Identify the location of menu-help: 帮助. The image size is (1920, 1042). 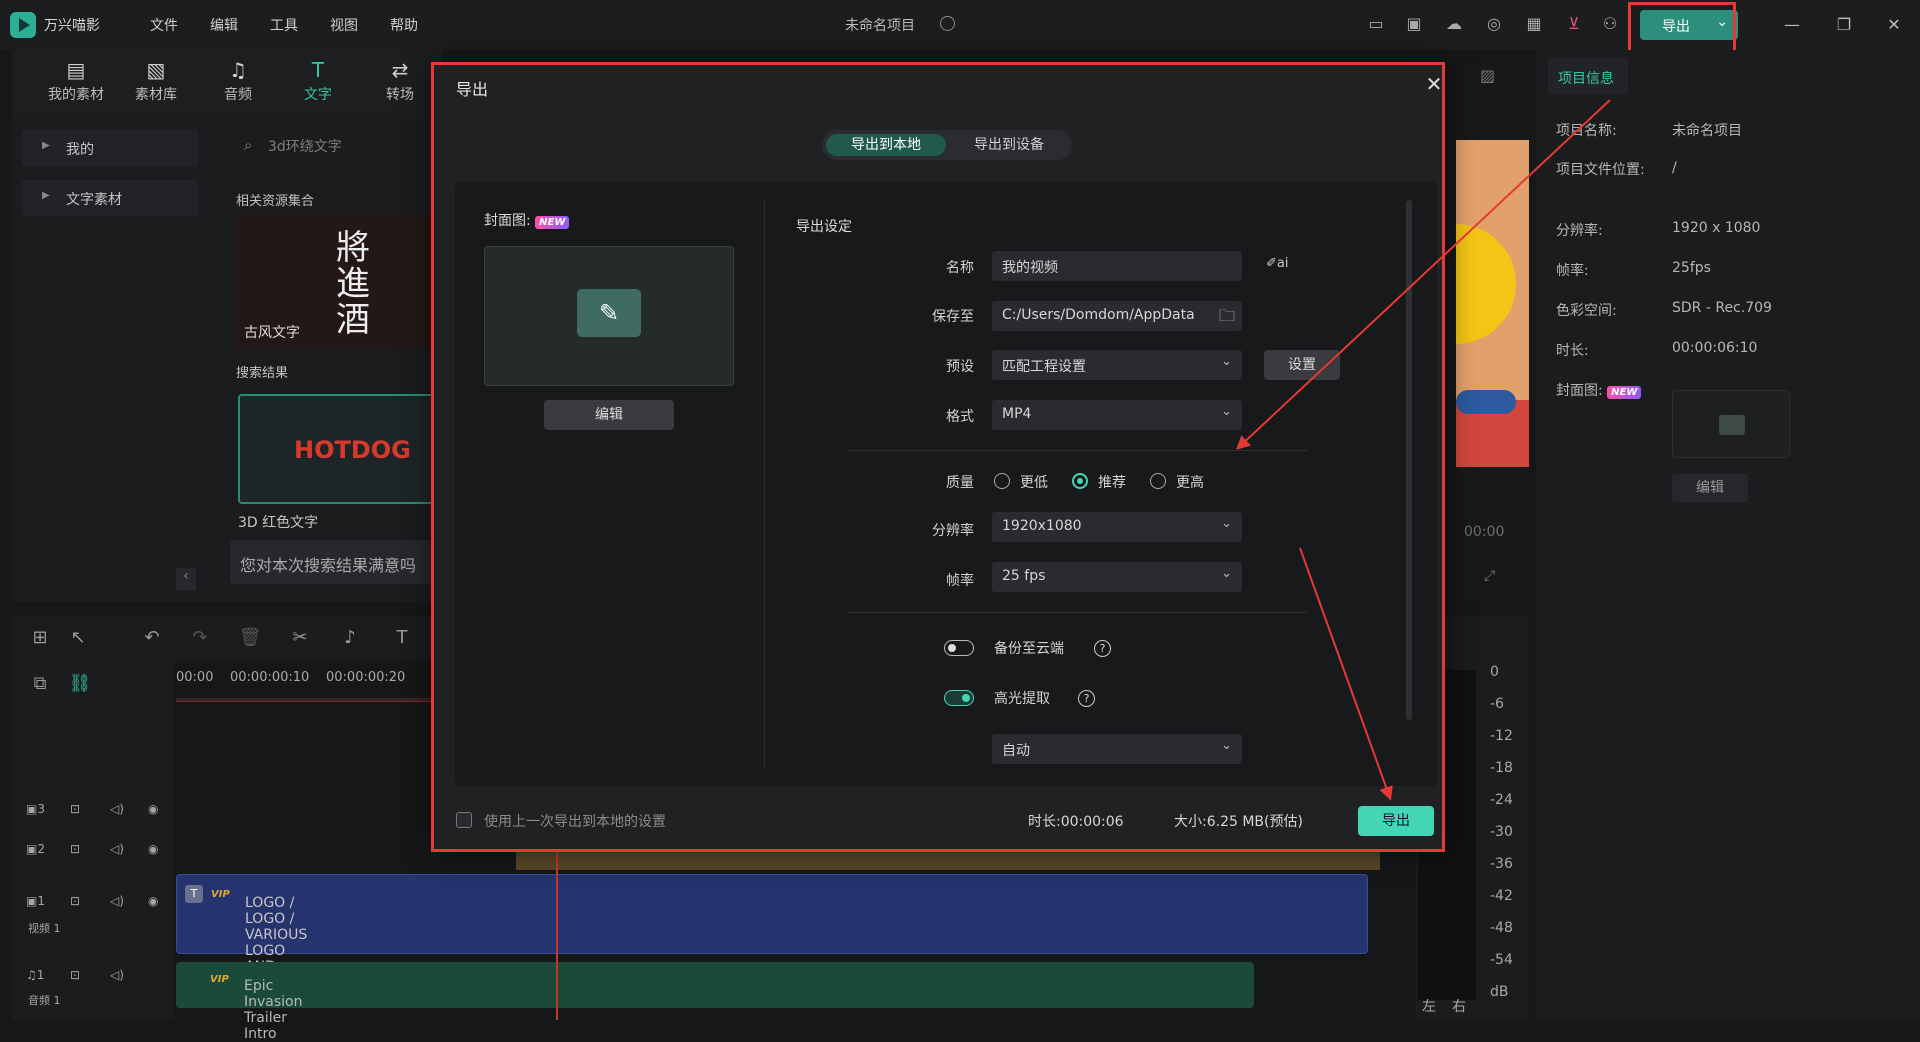
(404, 25).